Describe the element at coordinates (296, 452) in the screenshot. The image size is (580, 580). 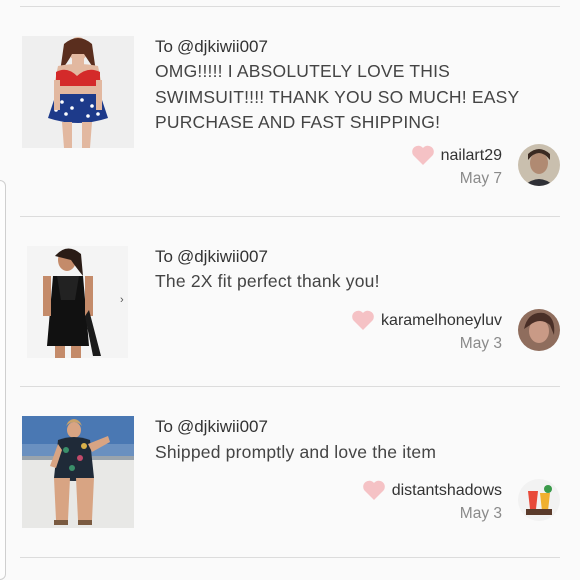
I see `review-comment: Shipped promptly and love the item` at that location.